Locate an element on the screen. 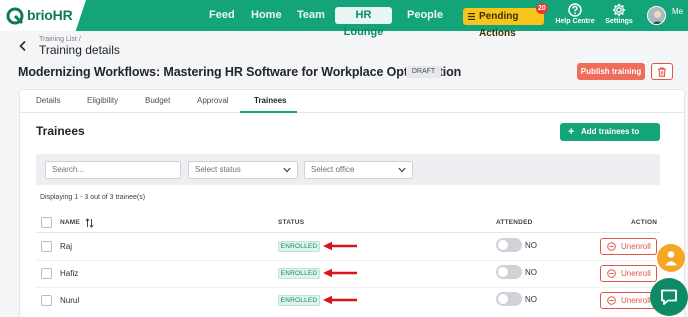 The image size is (688, 317). settings-button: Settings is located at coordinates (619, 14).